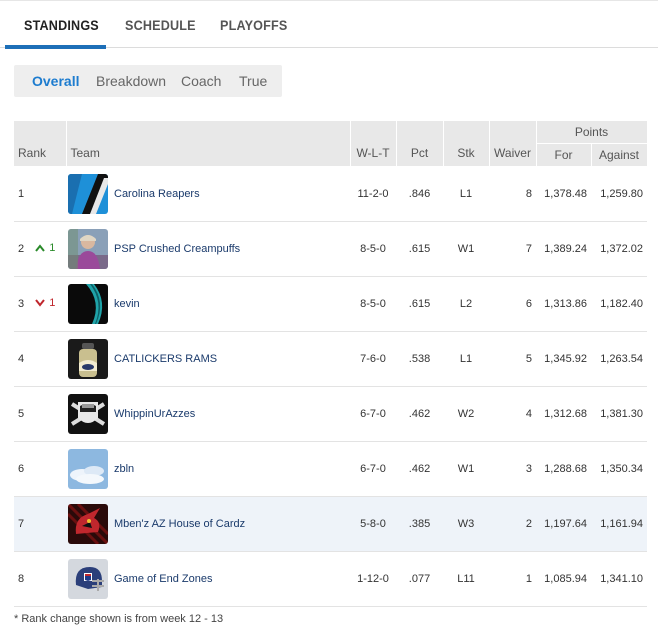 The width and height of the screenshot is (658, 636). I want to click on pct-cell: .538, so click(419, 359).